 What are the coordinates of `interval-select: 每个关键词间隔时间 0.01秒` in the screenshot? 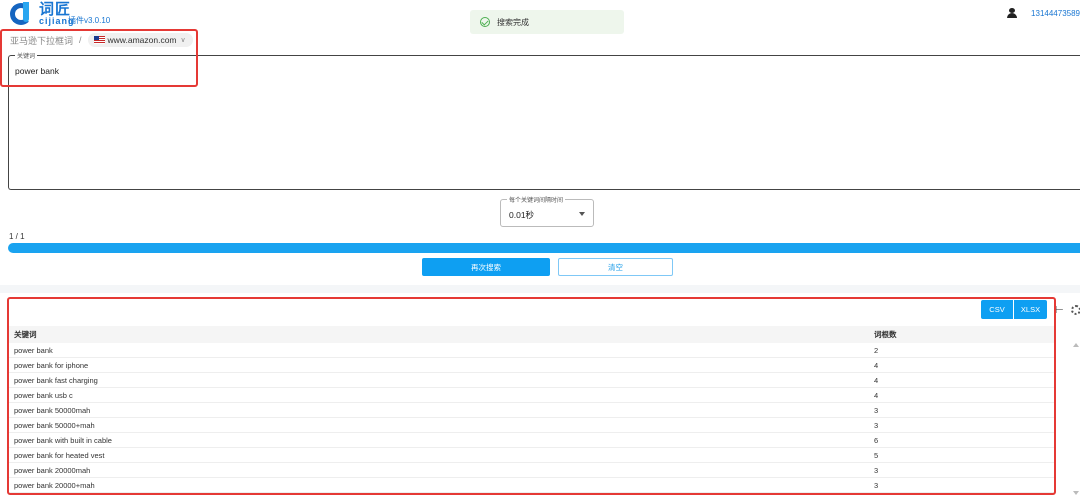 It's located at (547, 211).